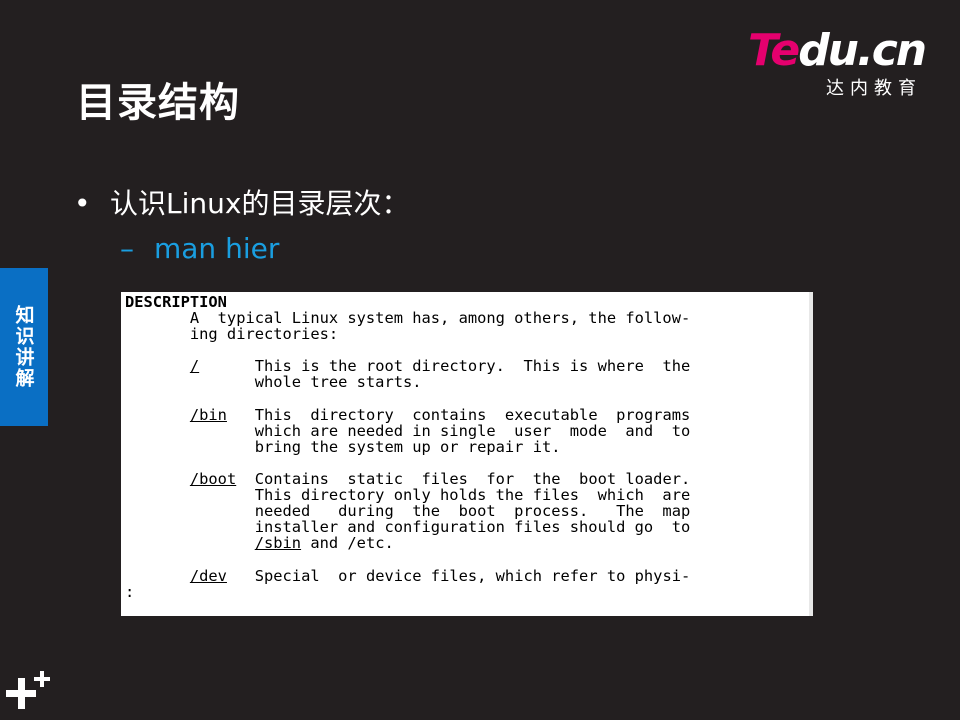 This screenshot has width=960, height=720. Describe the element at coordinates (811, 454) in the screenshot. I see `terminal-scrollbar` at that location.